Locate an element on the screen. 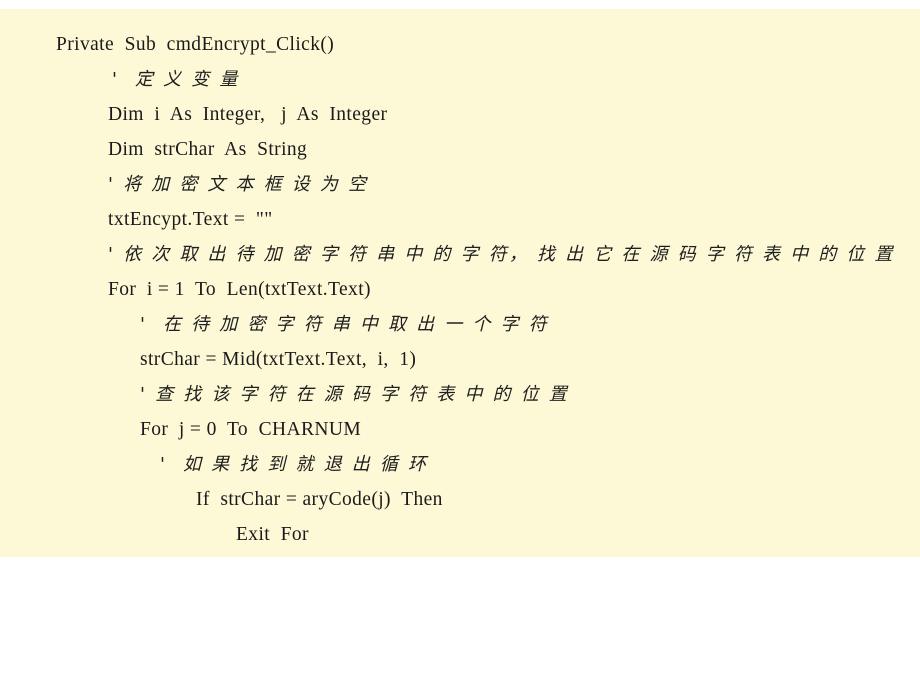 This screenshot has height=690, width=920. code-line: For i = 1 To Len(txtText.Text) is located at coordinates (239, 289).